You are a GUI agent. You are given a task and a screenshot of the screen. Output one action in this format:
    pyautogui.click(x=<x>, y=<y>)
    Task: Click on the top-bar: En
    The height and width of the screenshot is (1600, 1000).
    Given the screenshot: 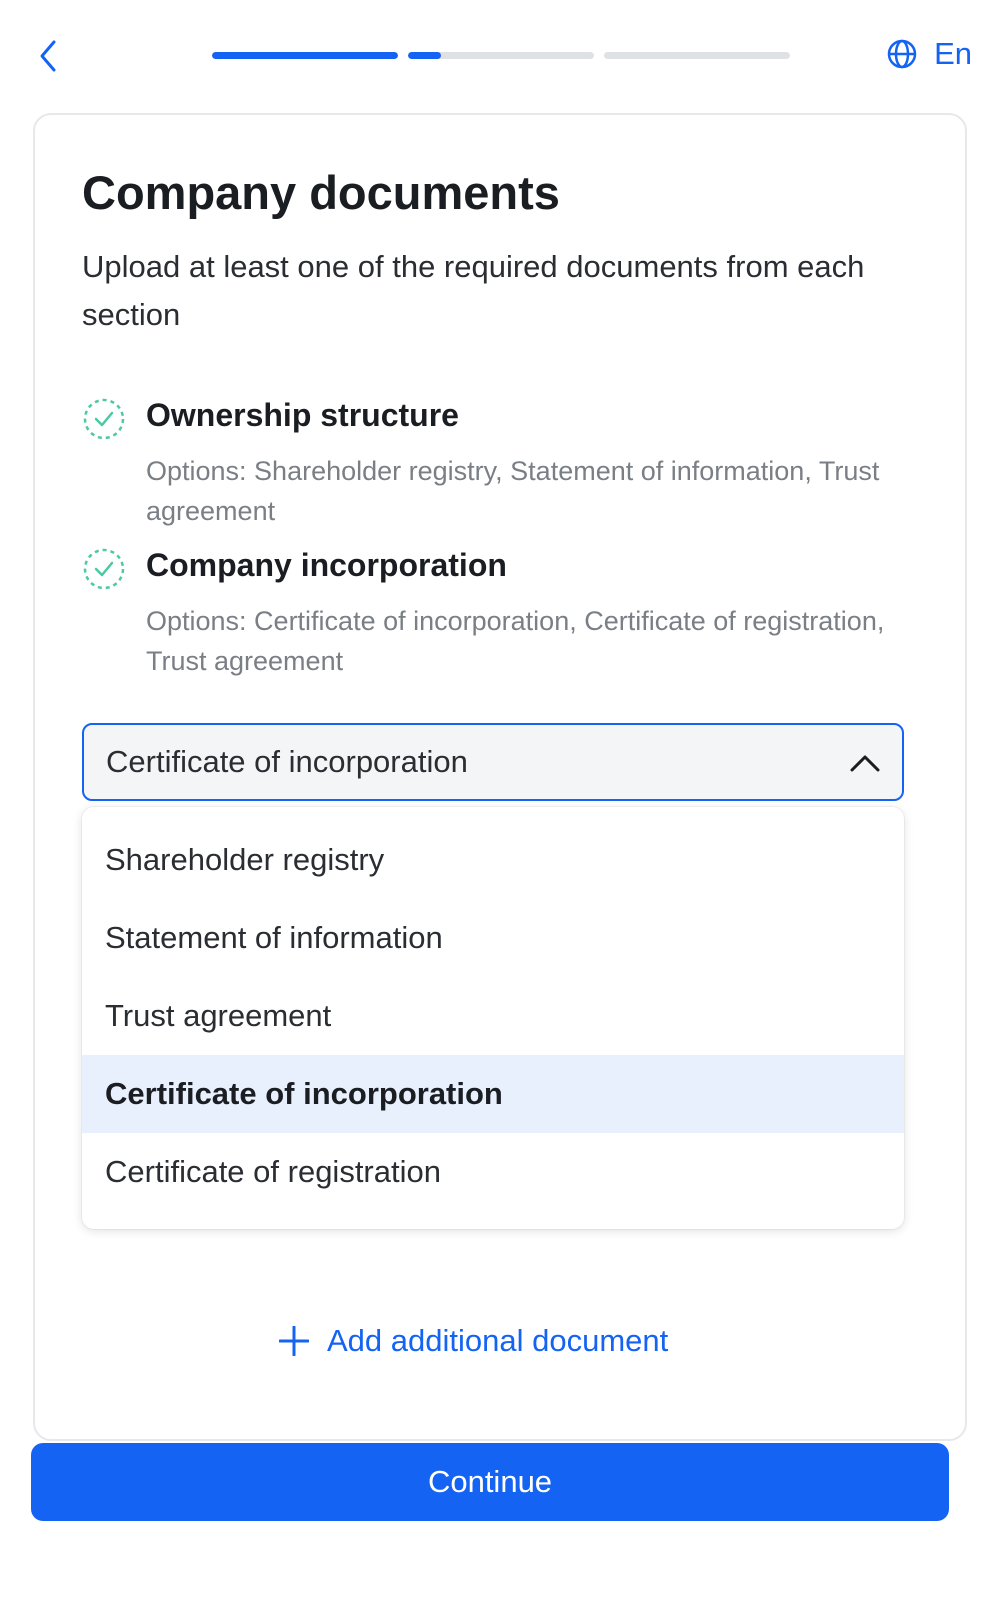 What is the action you would take?
    pyautogui.click(x=500, y=55)
    